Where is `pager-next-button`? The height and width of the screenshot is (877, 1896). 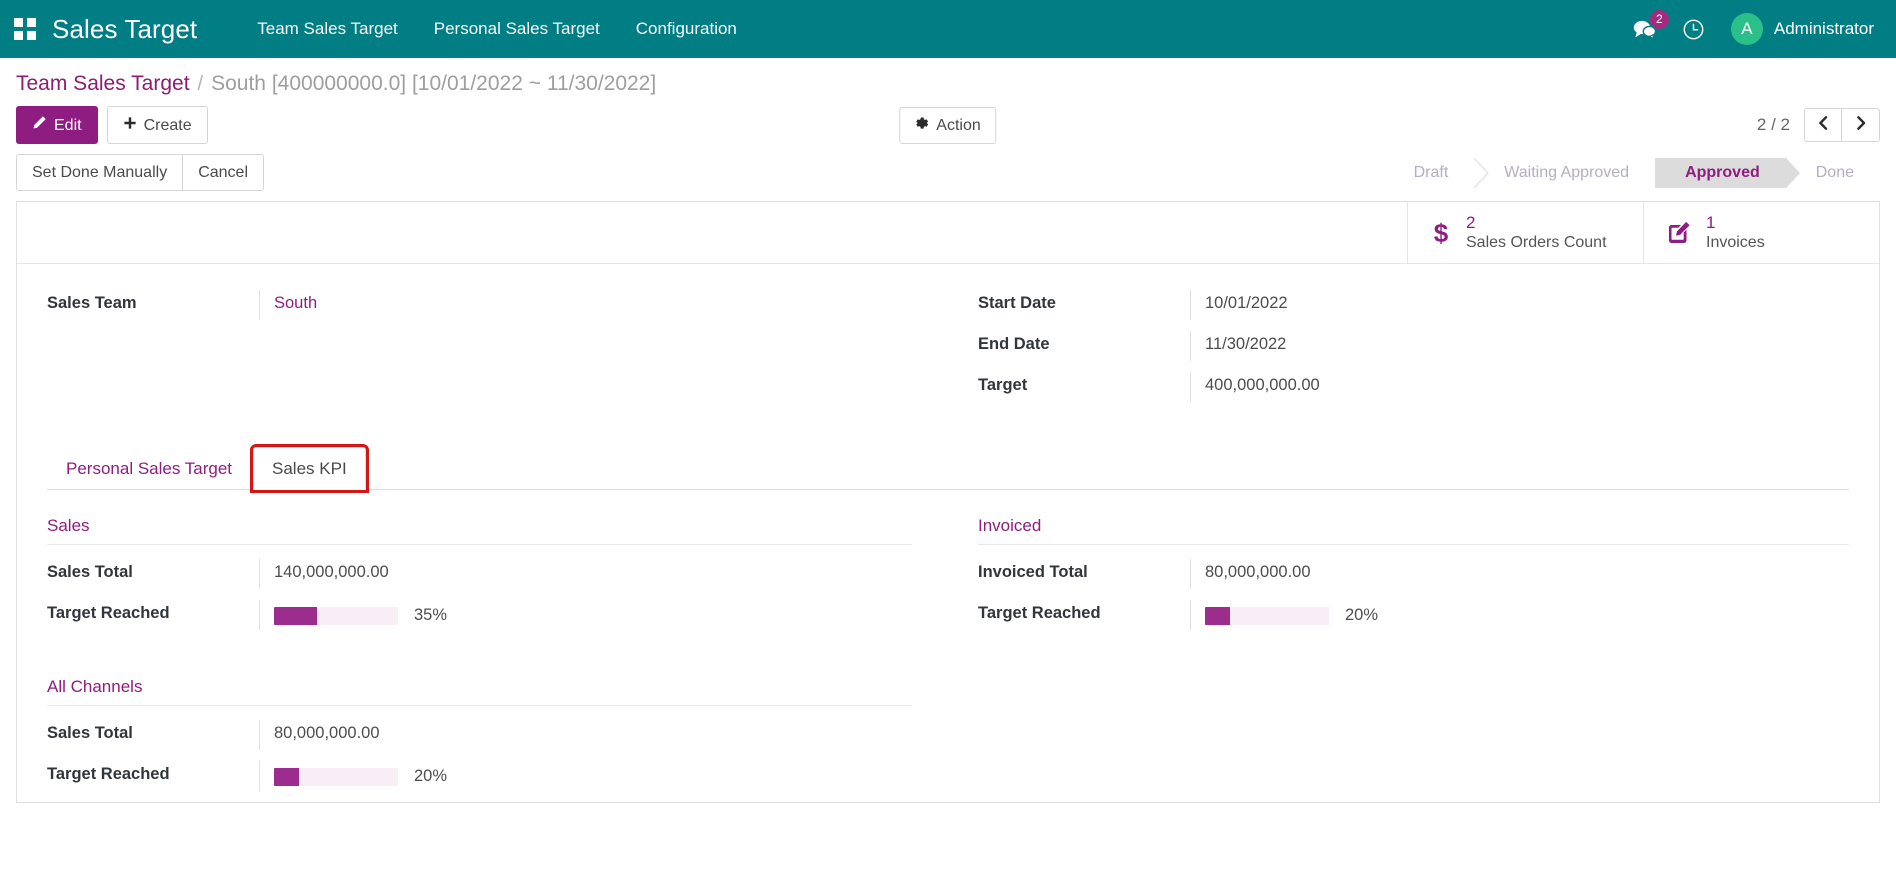 pager-next-button is located at coordinates (1861, 125).